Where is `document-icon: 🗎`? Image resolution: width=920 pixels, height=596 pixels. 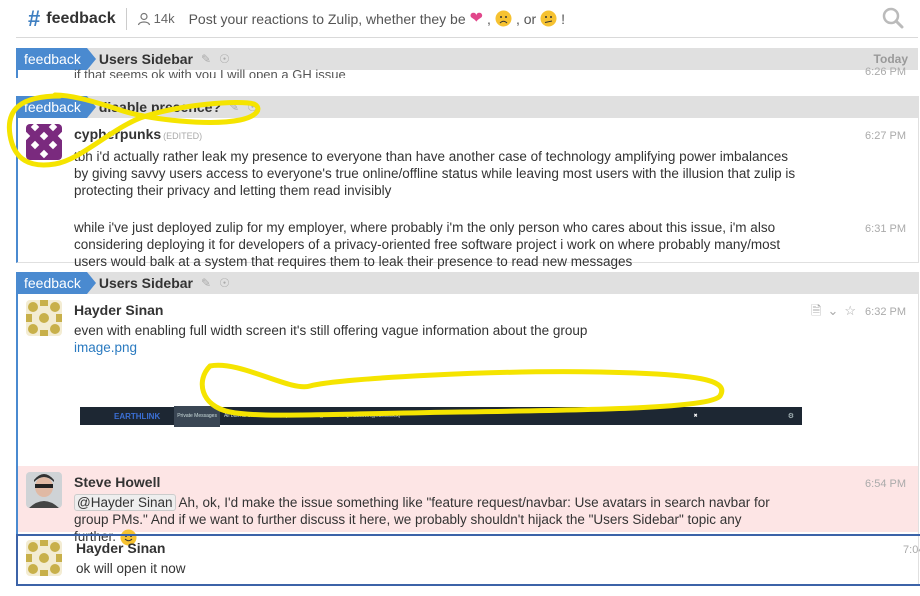
document-icon: 🗎 is located at coordinates (816, 310).